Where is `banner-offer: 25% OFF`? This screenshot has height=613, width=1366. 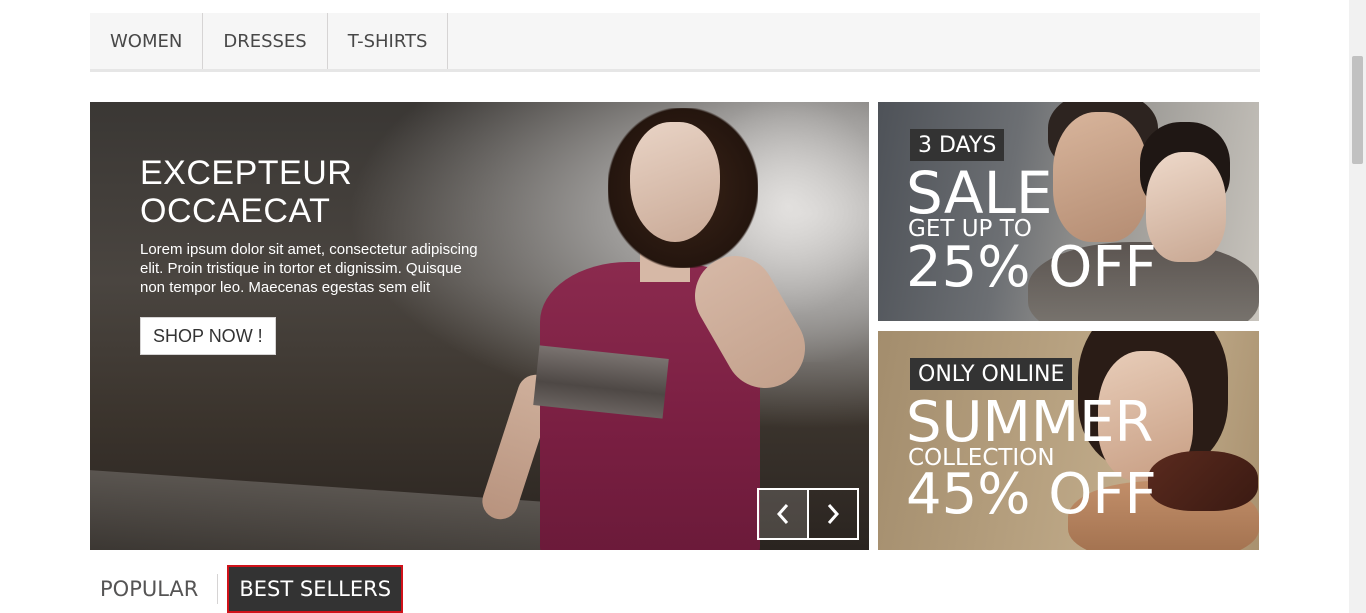 banner-offer: 25% OFF is located at coordinates (1031, 267).